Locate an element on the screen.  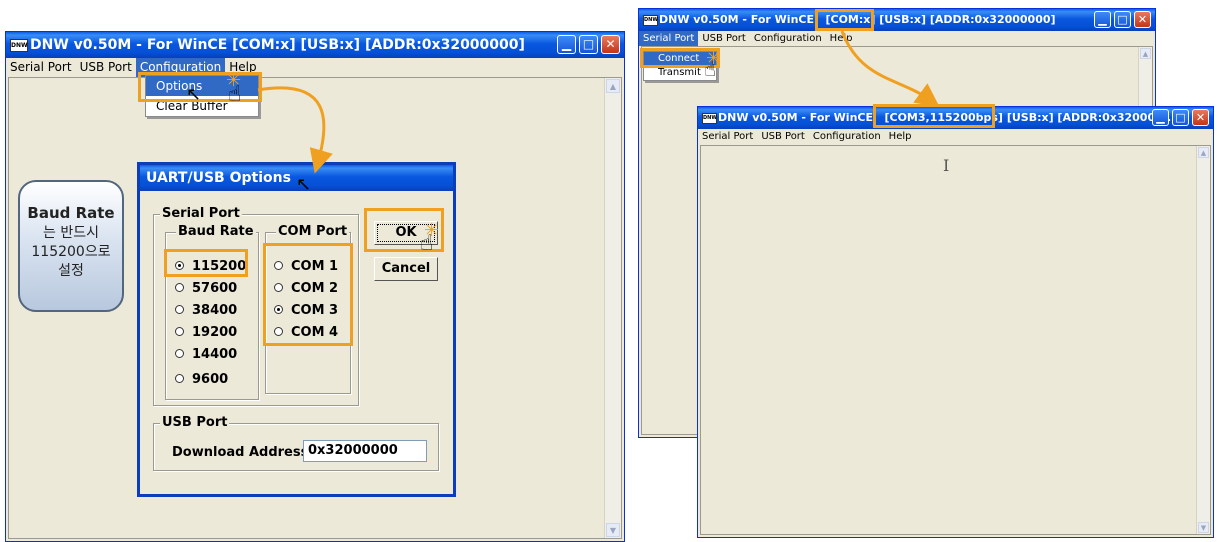
arrow-options-to-dialog is located at coordinates (295, 130).